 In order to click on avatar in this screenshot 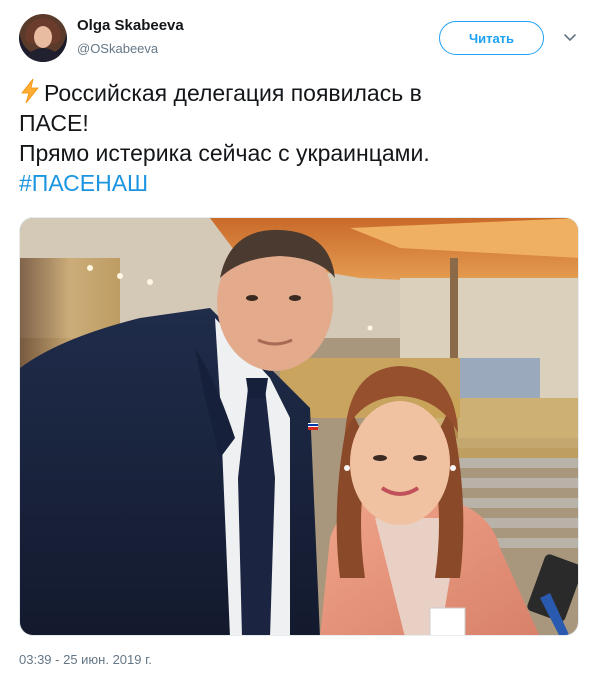, I will do `click(43, 38)`.